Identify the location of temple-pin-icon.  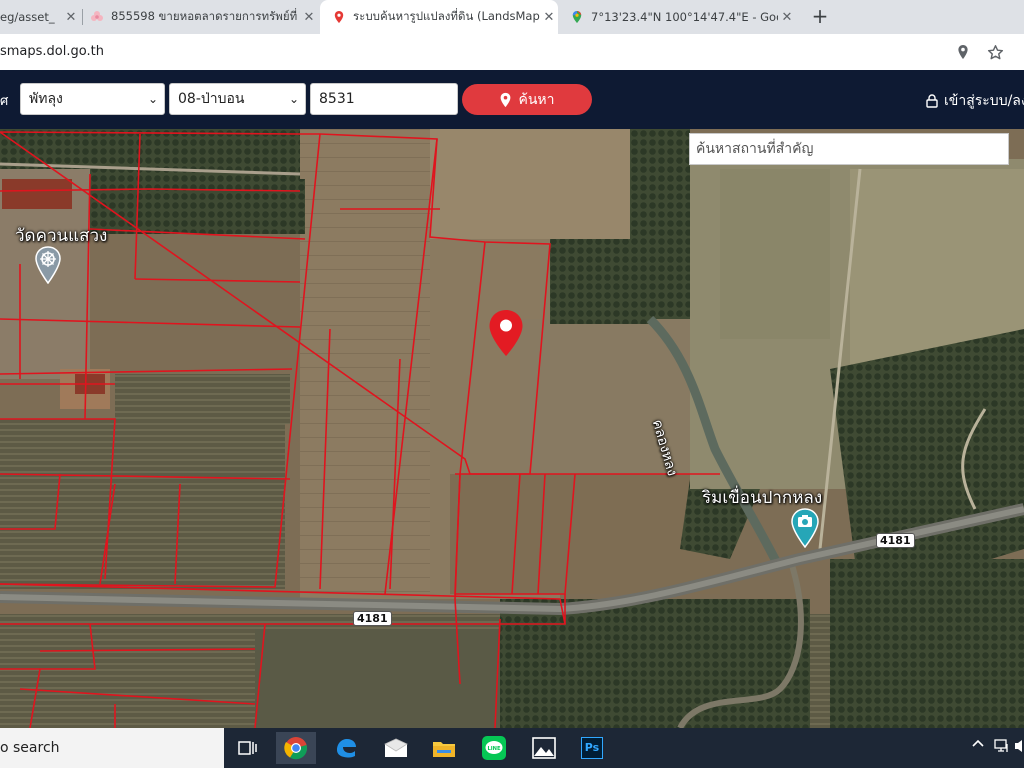
(48, 265).